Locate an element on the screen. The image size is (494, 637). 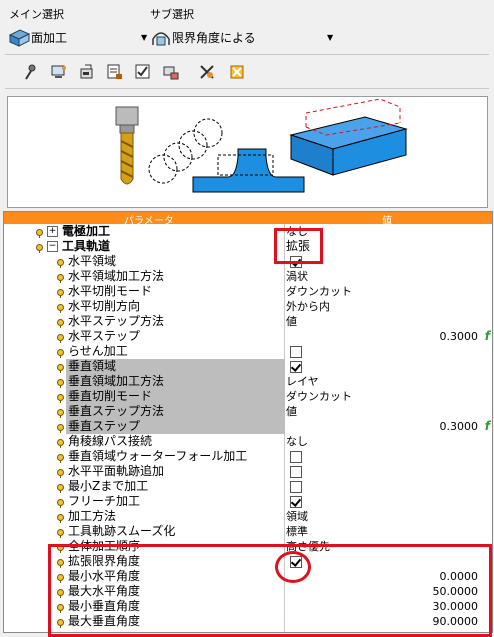
parameter-name: 垂直領域加工方法 is located at coordinates (116, 381).